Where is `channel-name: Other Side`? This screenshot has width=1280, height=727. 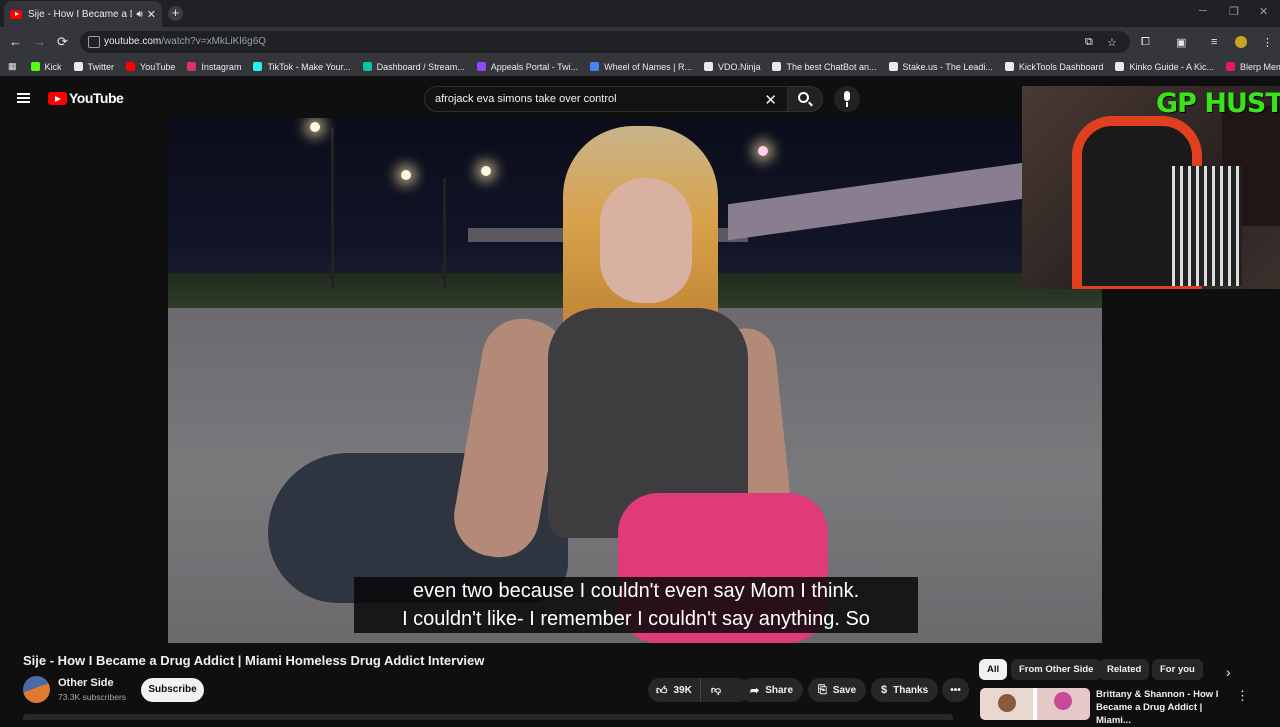
channel-name: Other Side is located at coordinates (86, 683).